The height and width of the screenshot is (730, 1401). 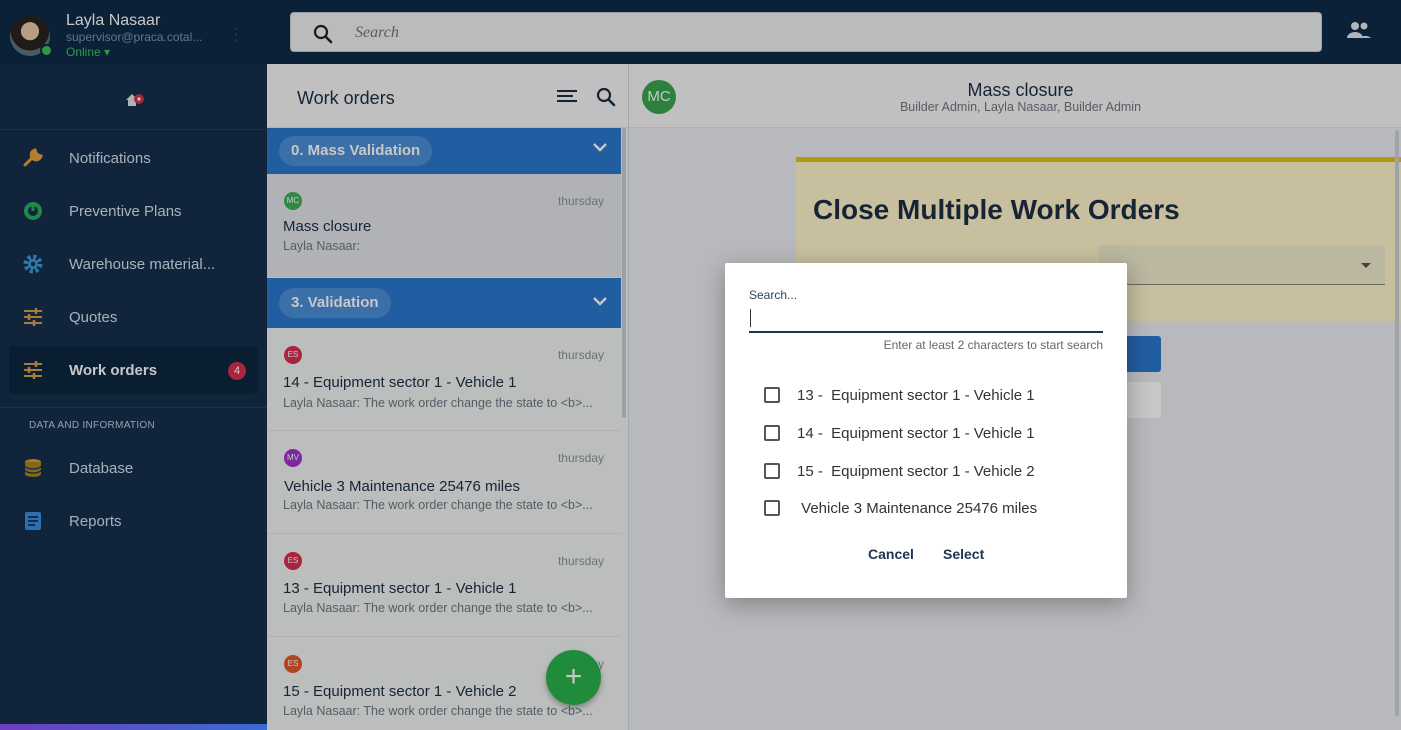 I want to click on option-label: Vehicle 3 Maintenance 25476 miles, so click(x=917, y=508).